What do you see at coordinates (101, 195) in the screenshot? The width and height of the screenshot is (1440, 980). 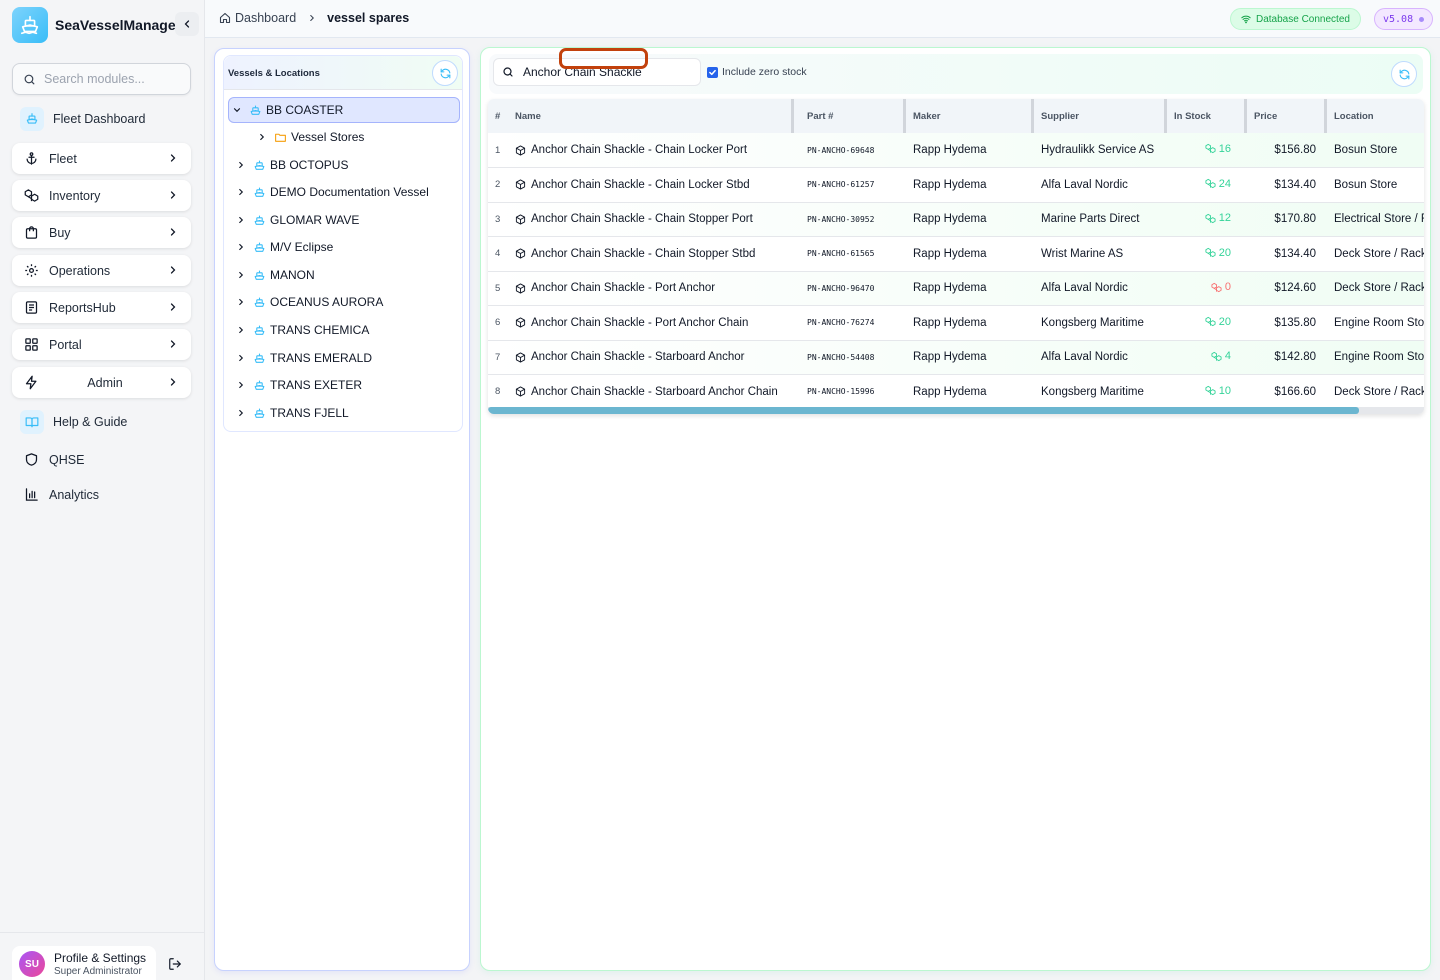 I see `nav-inventory: Inventory` at bounding box center [101, 195].